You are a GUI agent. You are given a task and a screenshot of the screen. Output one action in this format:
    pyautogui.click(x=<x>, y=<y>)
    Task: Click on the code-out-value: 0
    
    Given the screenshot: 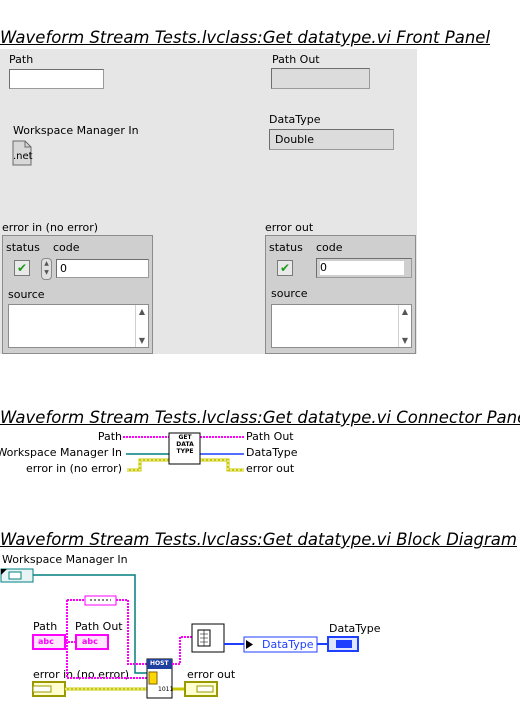 What is the action you would take?
    pyautogui.click(x=362, y=268)
    